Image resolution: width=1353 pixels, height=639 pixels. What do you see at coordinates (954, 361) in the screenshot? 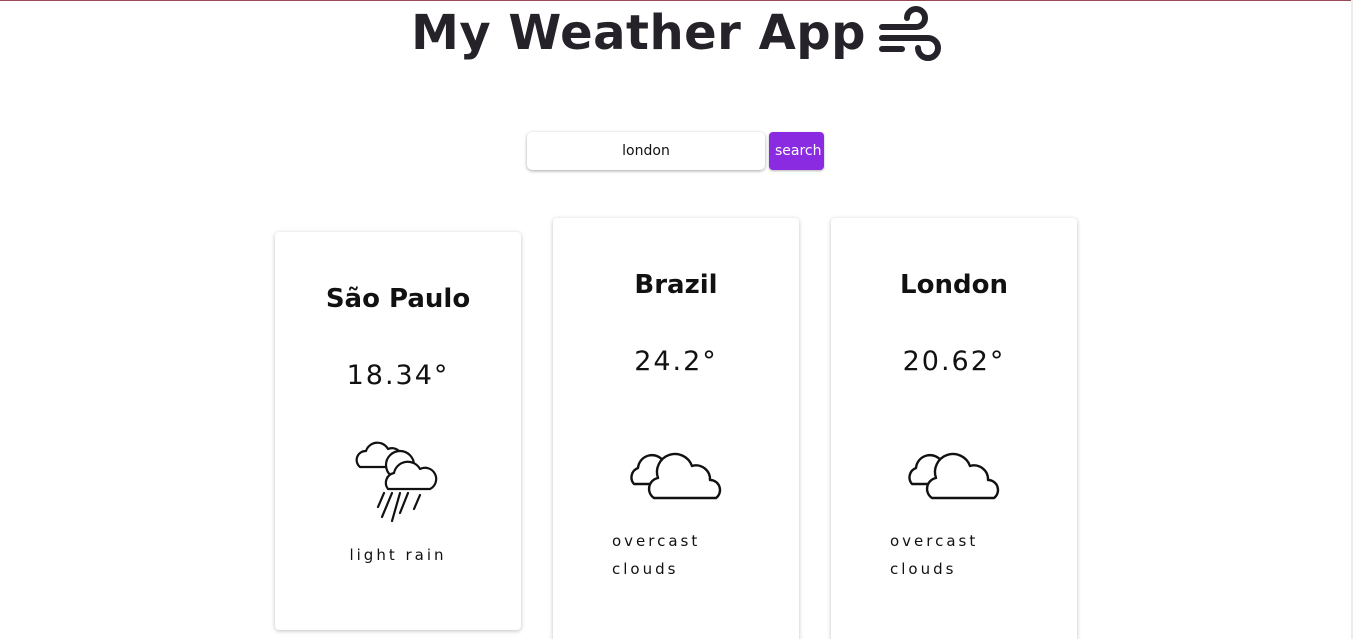
I see `temperature: 20.62°` at bounding box center [954, 361].